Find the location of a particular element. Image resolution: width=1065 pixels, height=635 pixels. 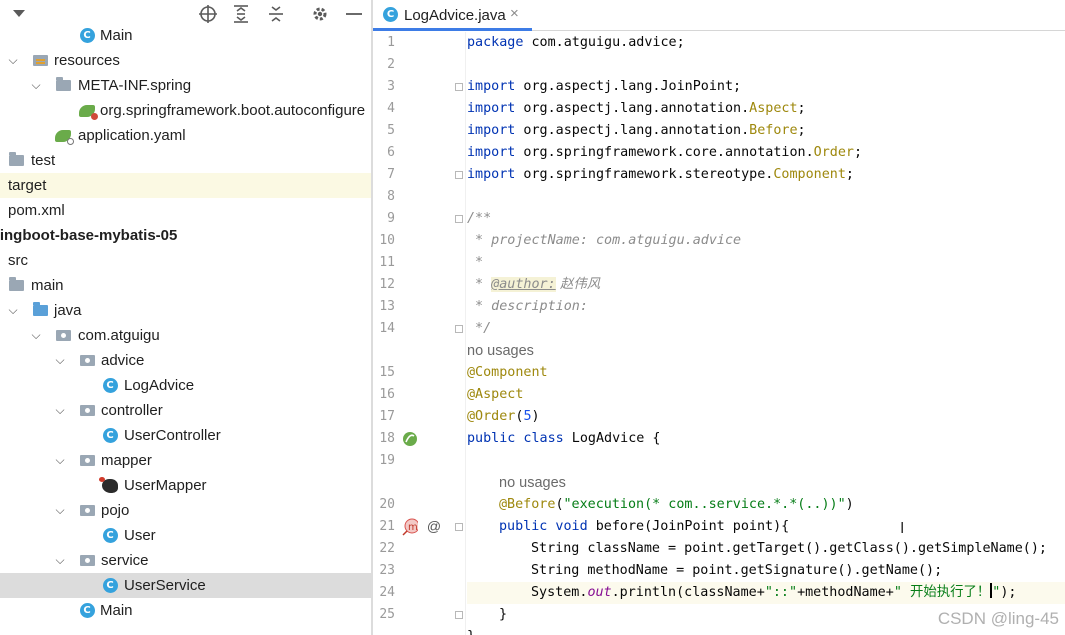

code-line: */ is located at coordinates (479, 328).